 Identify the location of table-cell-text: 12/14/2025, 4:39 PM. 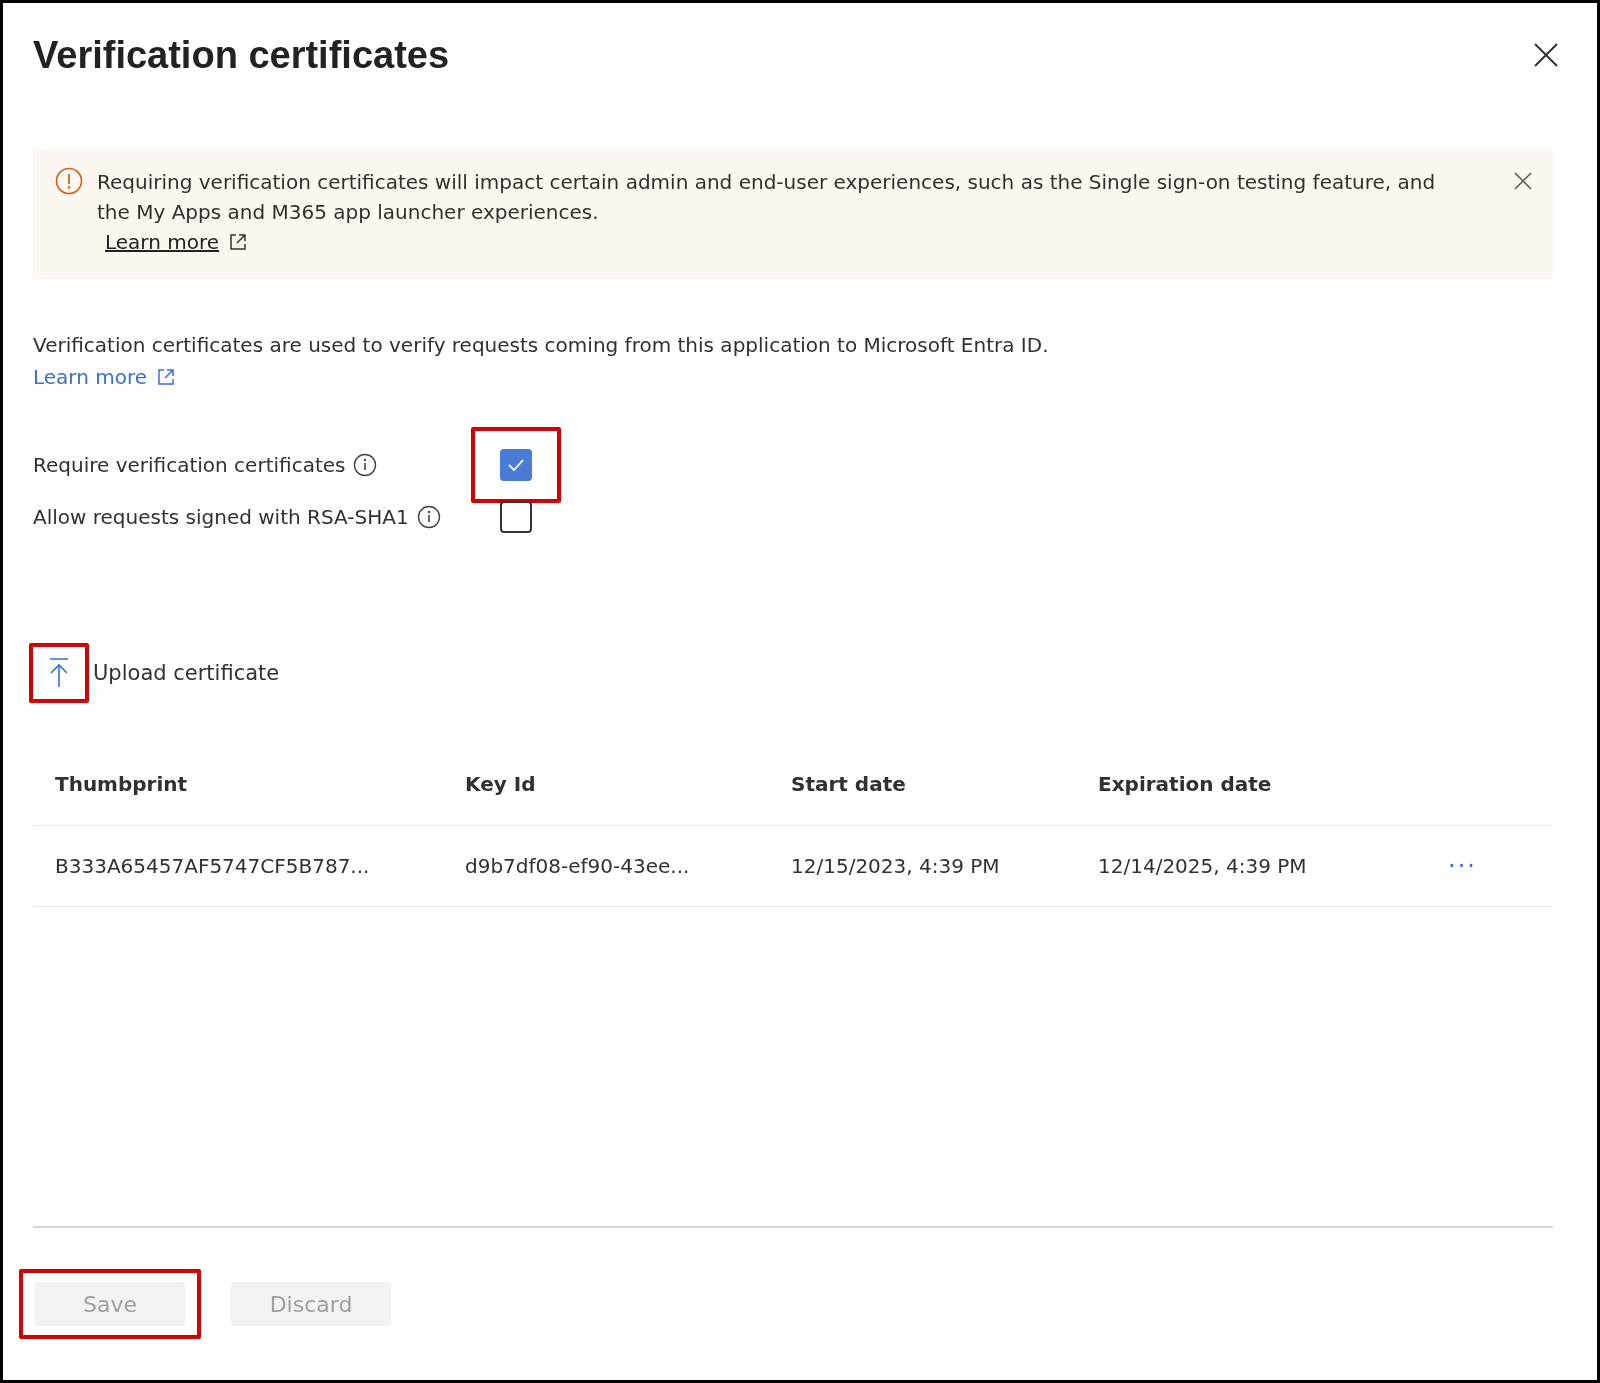
(1203, 866).